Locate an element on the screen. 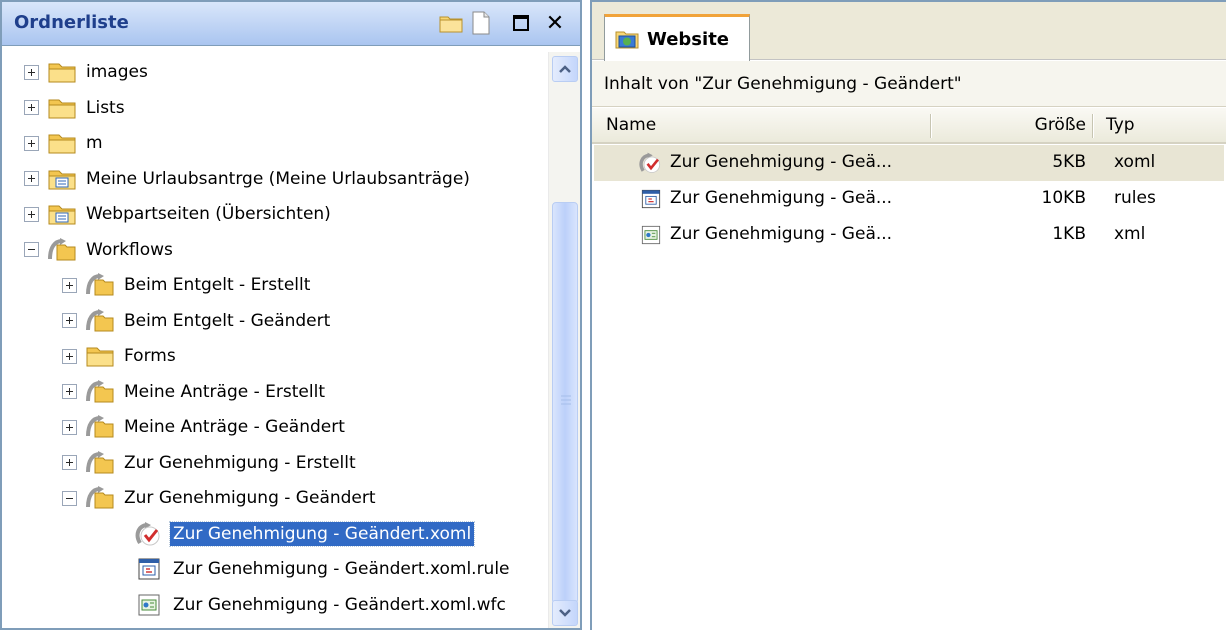 The width and height of the screenshot is (1226, 630). close-button: ✕ is located at coordinates (555, 23).